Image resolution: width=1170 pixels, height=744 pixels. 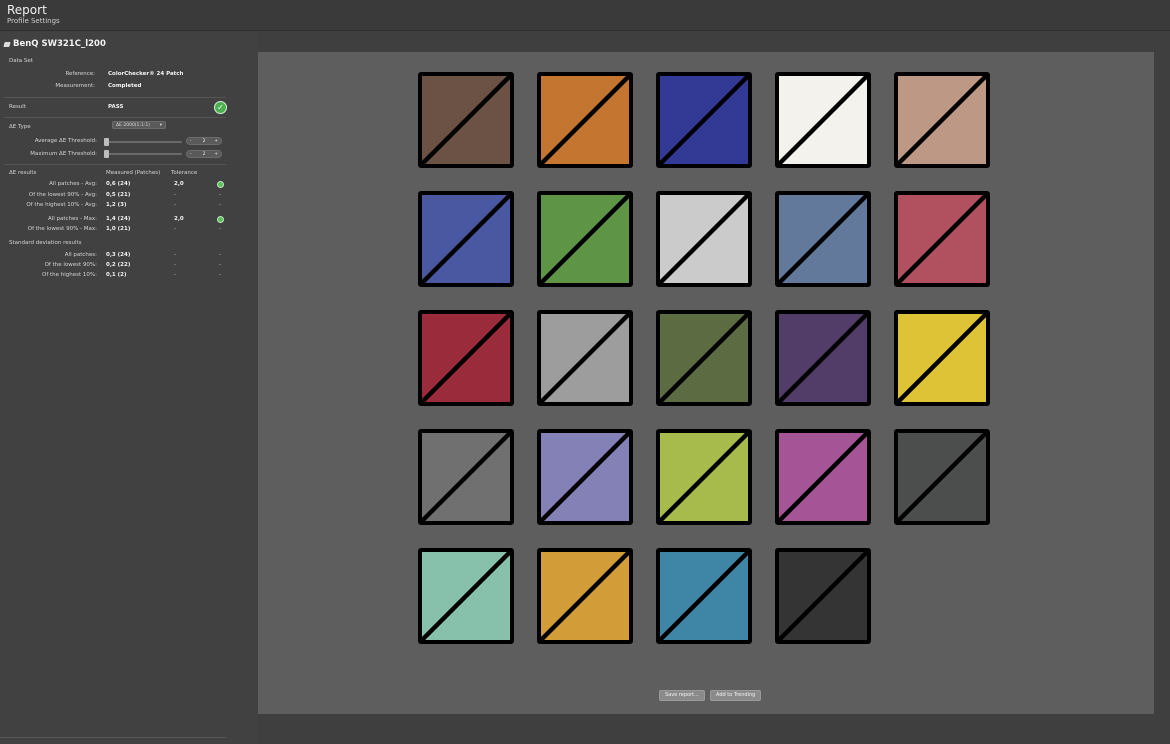 What do you see at coordinates (27, 10) in the screenshot?
I see `page-title: Report` at bounding box center [27, 10].